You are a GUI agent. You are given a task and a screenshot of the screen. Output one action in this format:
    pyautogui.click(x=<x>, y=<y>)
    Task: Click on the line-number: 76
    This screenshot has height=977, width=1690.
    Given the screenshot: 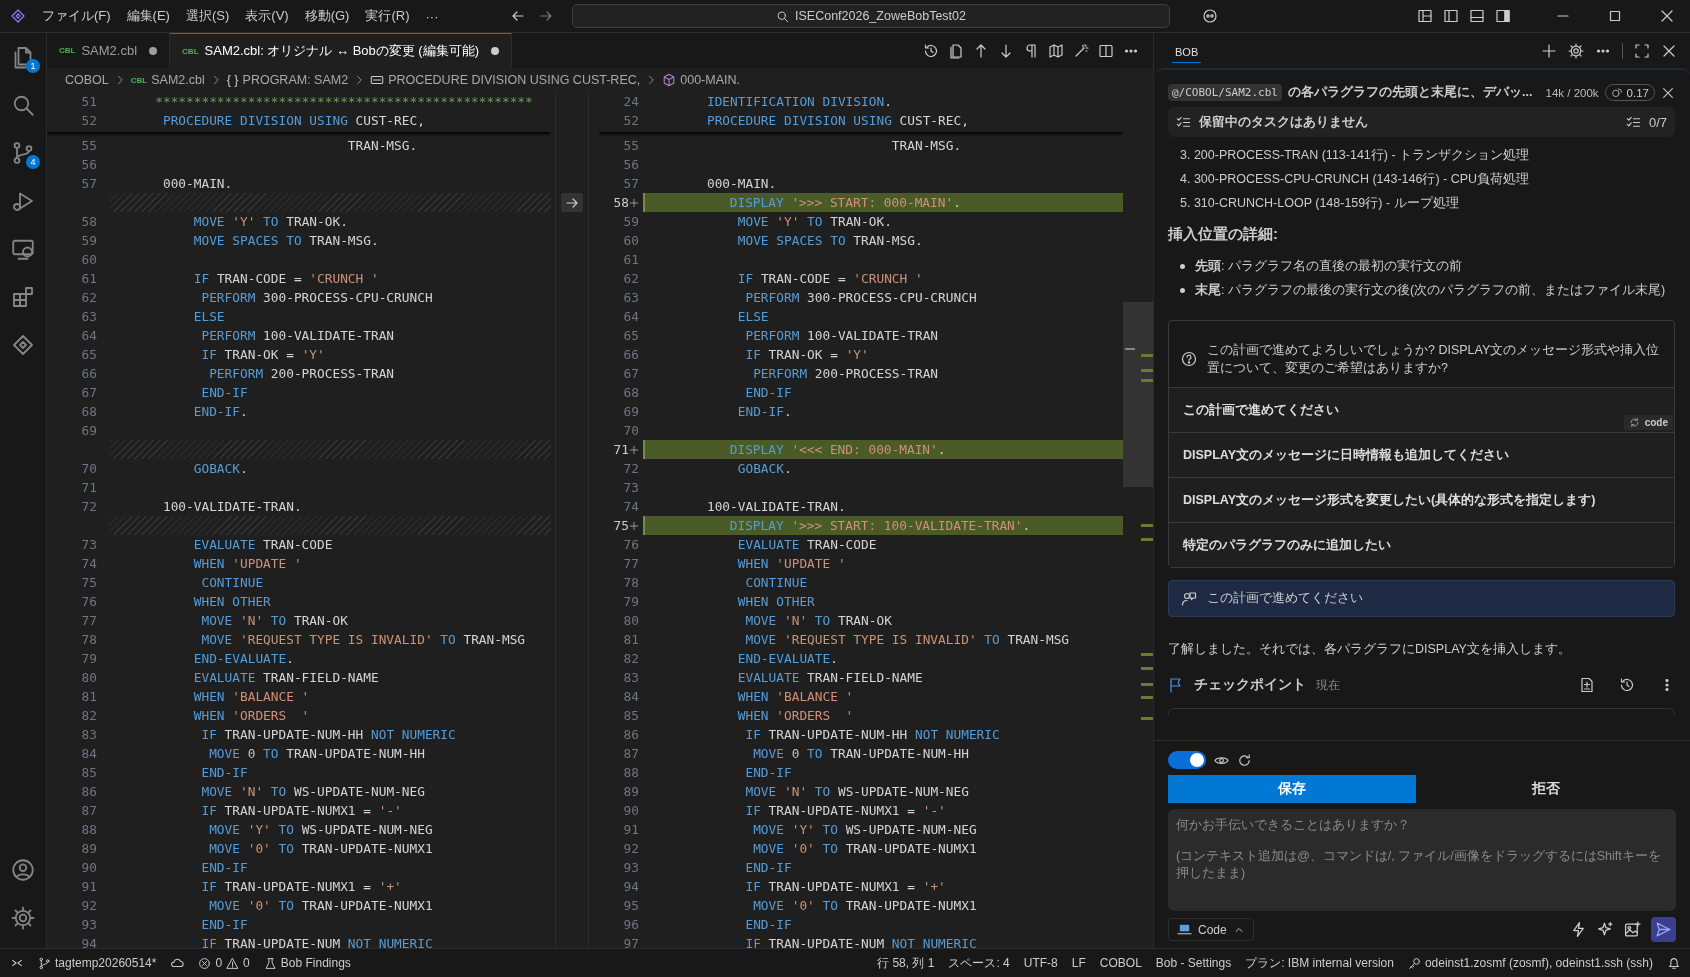 What is the action you would take?
    pyautogui.click(x=89, y=601)
    